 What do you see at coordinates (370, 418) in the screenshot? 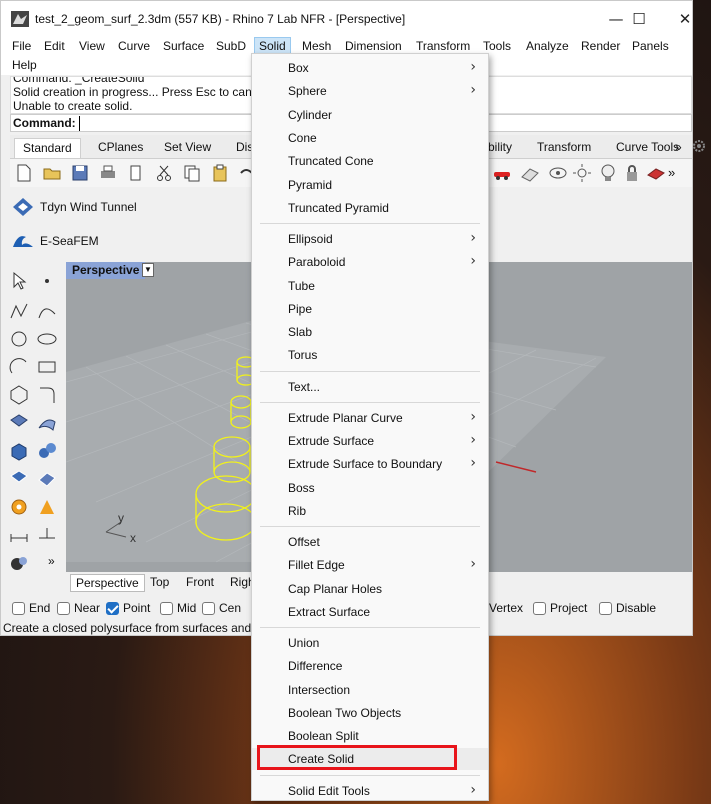
I see `menu-item-extrude-planar-curve: Extrude Planar Curve ›` at bounding box center [370, 418].